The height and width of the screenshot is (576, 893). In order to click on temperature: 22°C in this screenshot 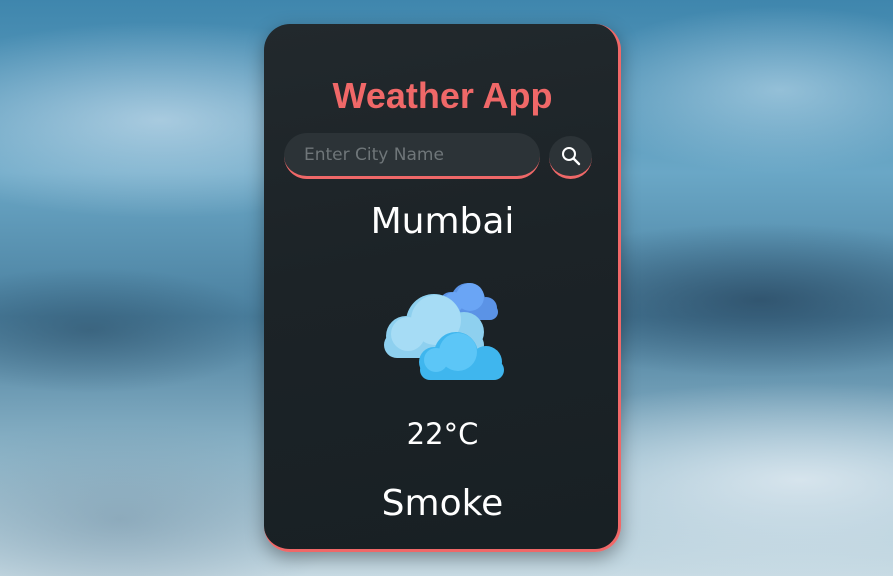, I will do `click(442, 434)`.